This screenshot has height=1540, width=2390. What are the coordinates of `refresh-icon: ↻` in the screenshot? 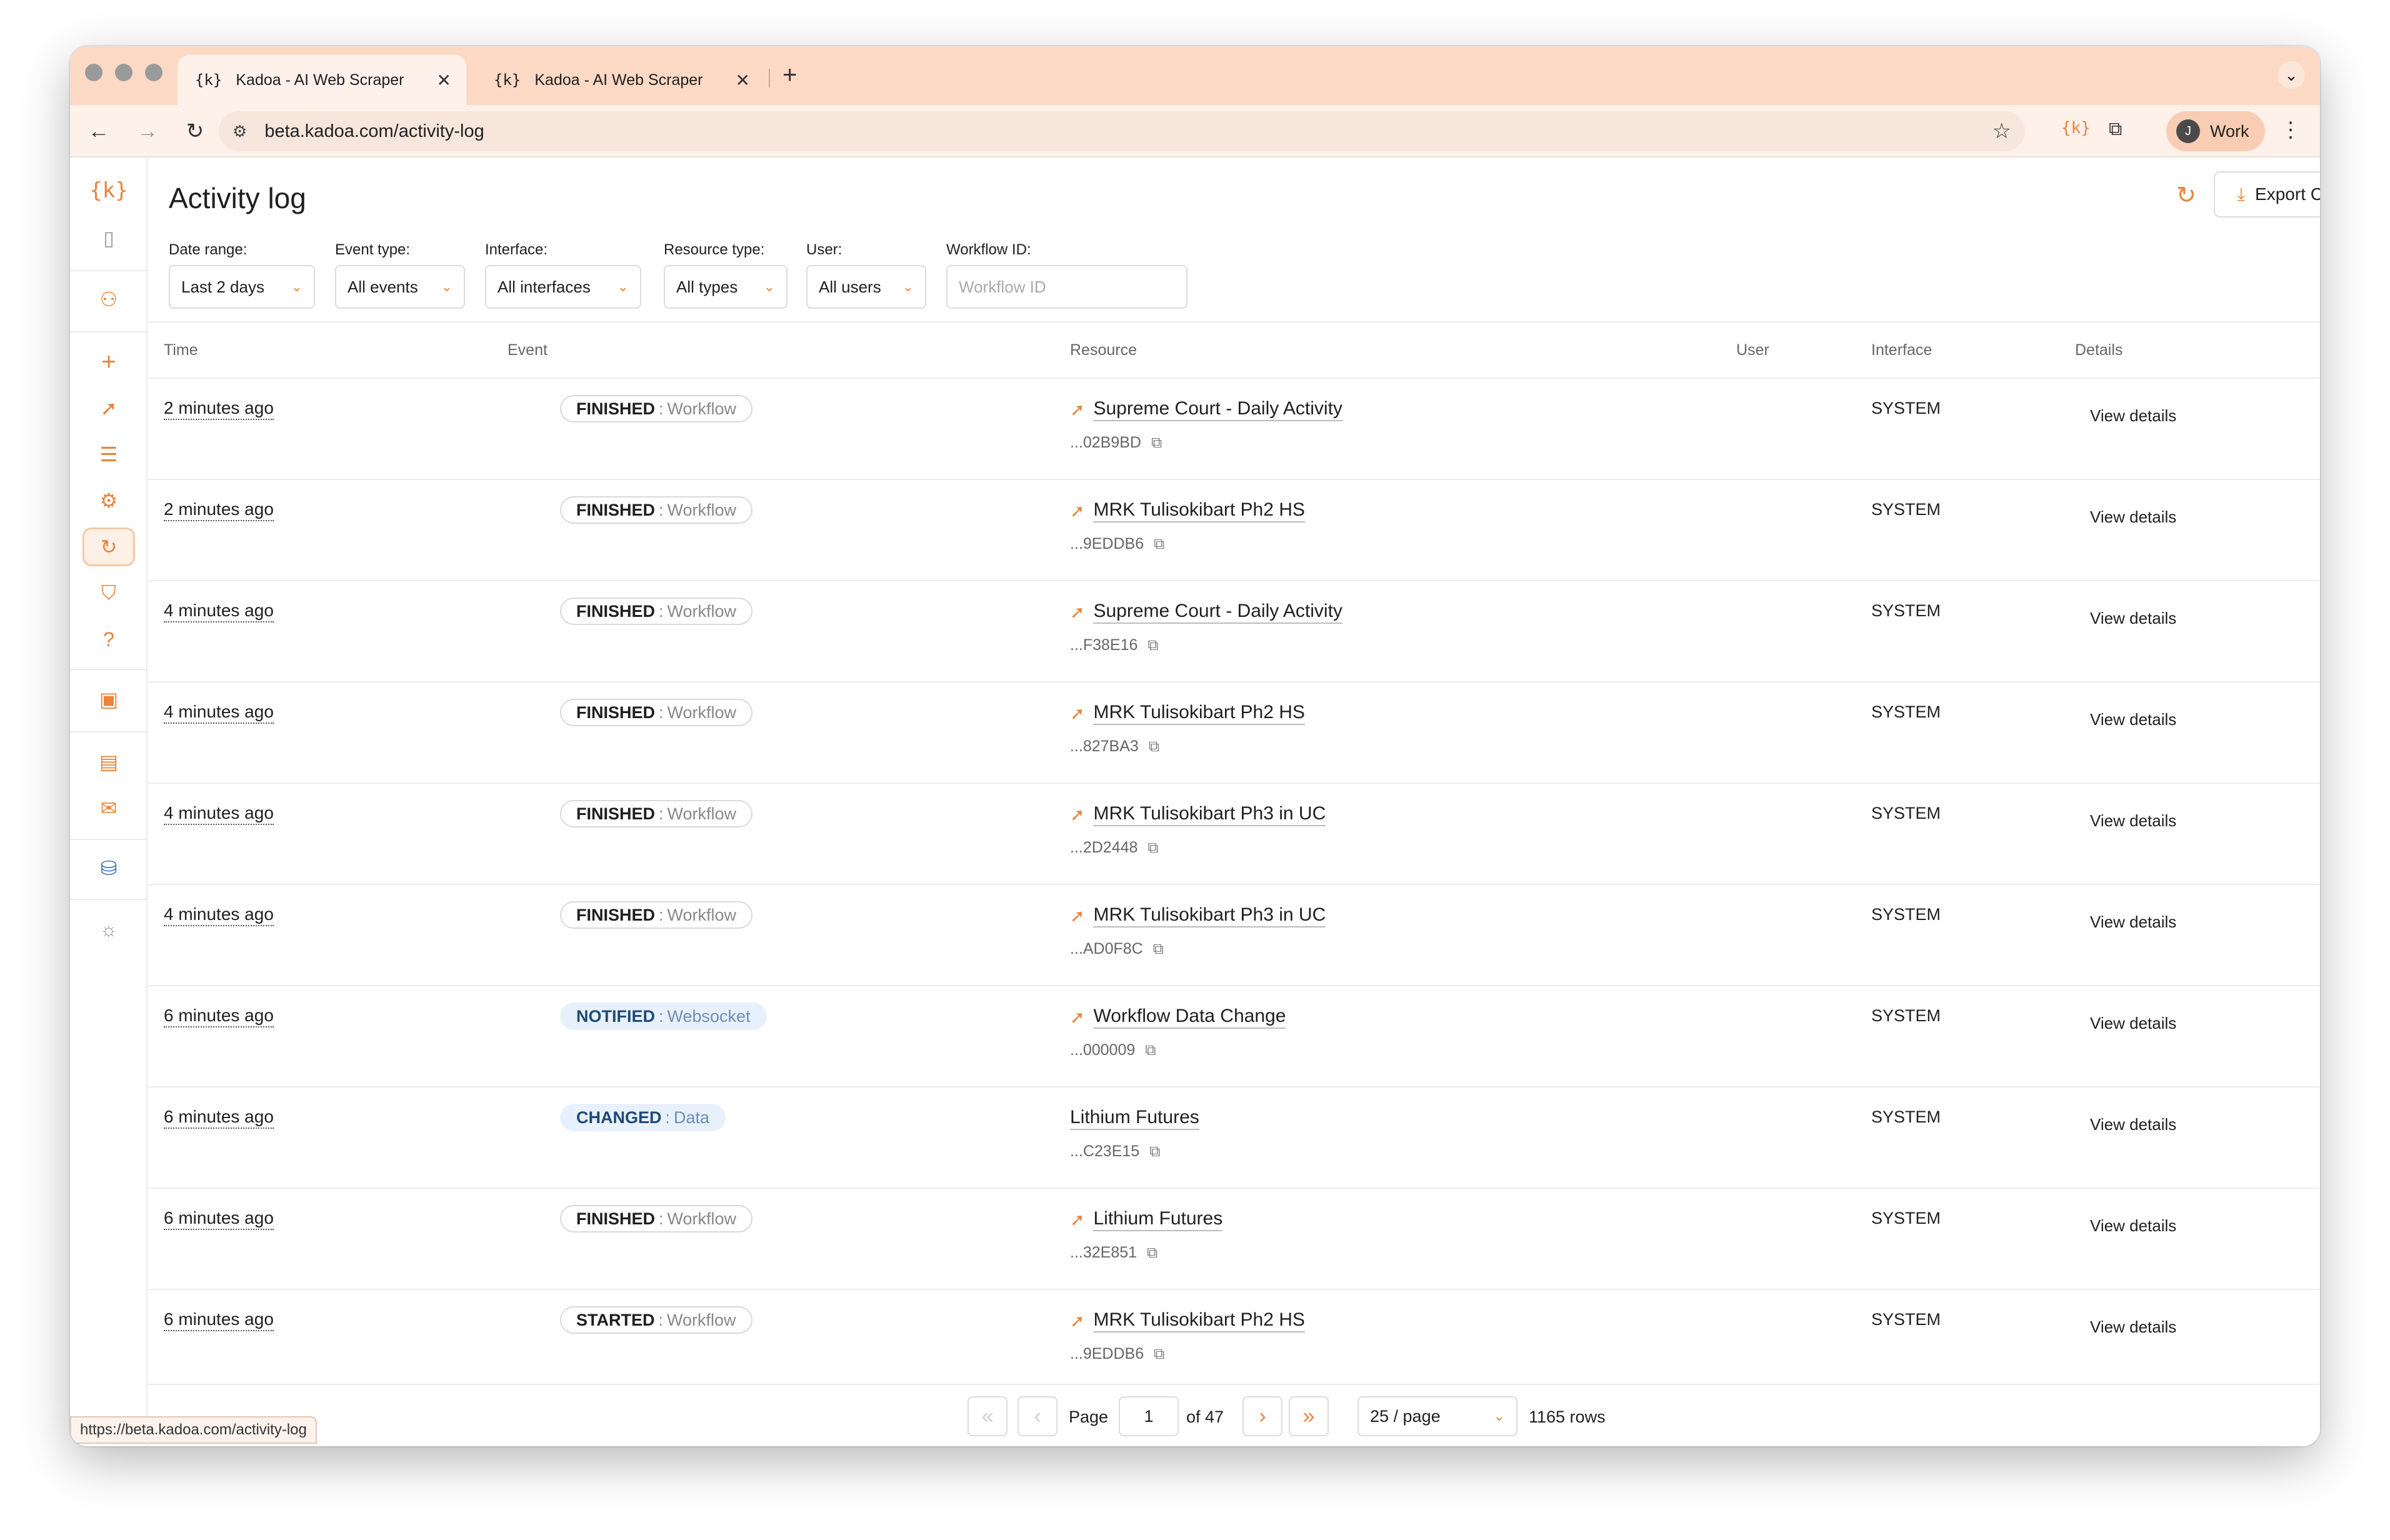 It's located at (2186, 195).